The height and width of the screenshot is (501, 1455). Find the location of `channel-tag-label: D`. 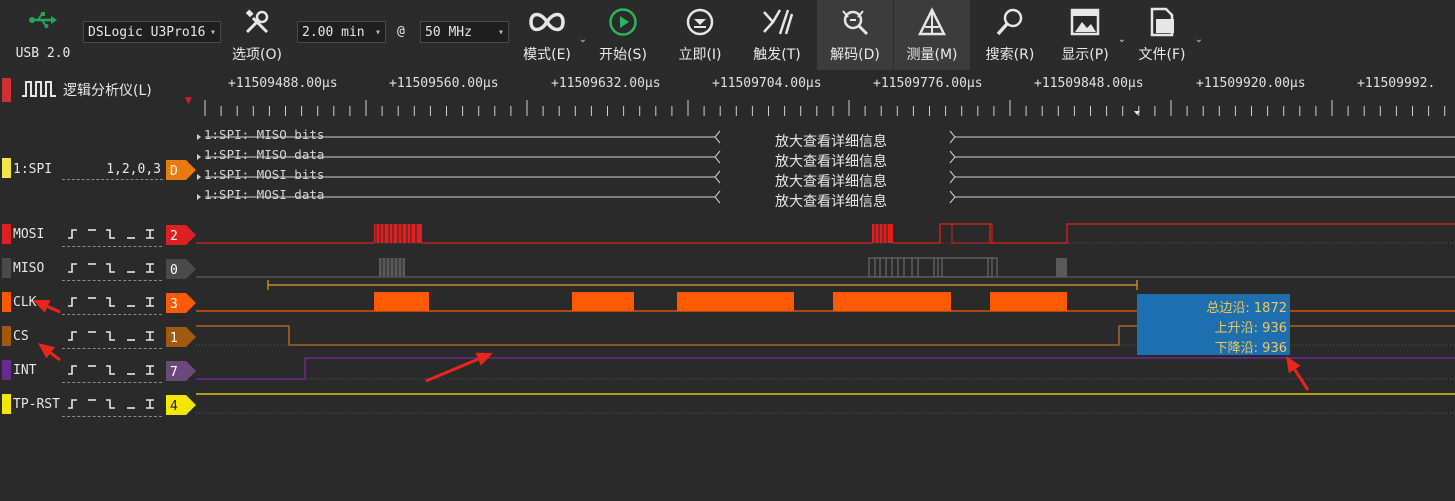

channel-tag-label: D is located at coordinates (174, 171).